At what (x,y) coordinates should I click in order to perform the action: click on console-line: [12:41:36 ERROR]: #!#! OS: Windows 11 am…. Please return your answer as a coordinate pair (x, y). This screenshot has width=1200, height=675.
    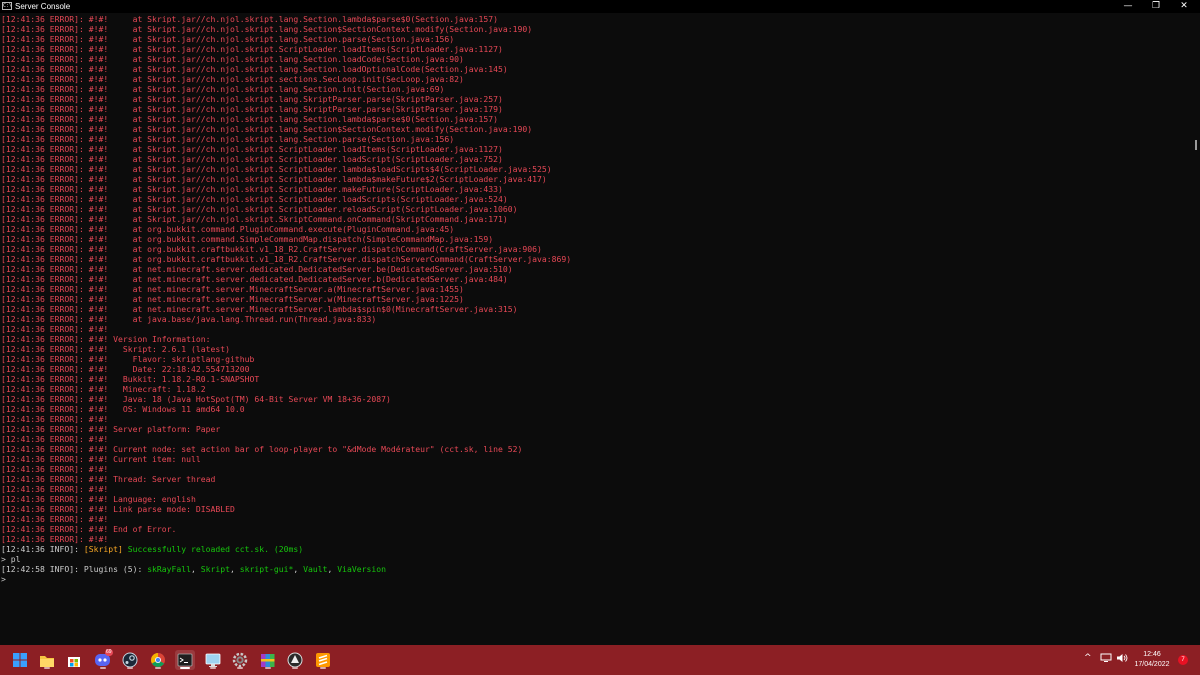
    Looking at the image, I should click on (123, 409).